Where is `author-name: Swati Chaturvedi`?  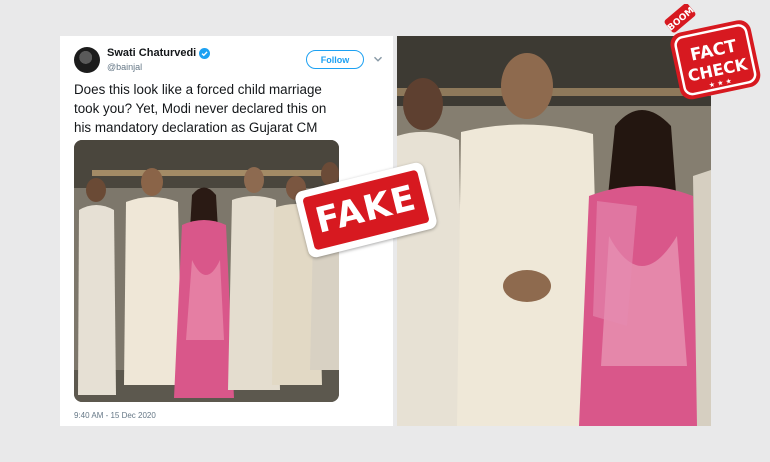 author-name: Swati Chaturvedi is located at coordinates (159, 53).